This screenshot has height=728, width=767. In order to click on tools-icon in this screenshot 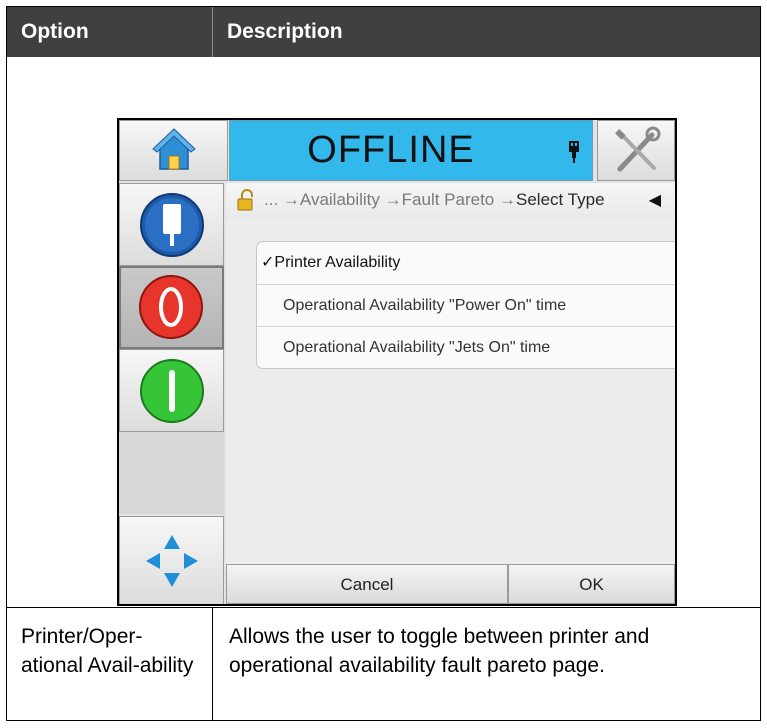, I will do `click(638, 149)`.